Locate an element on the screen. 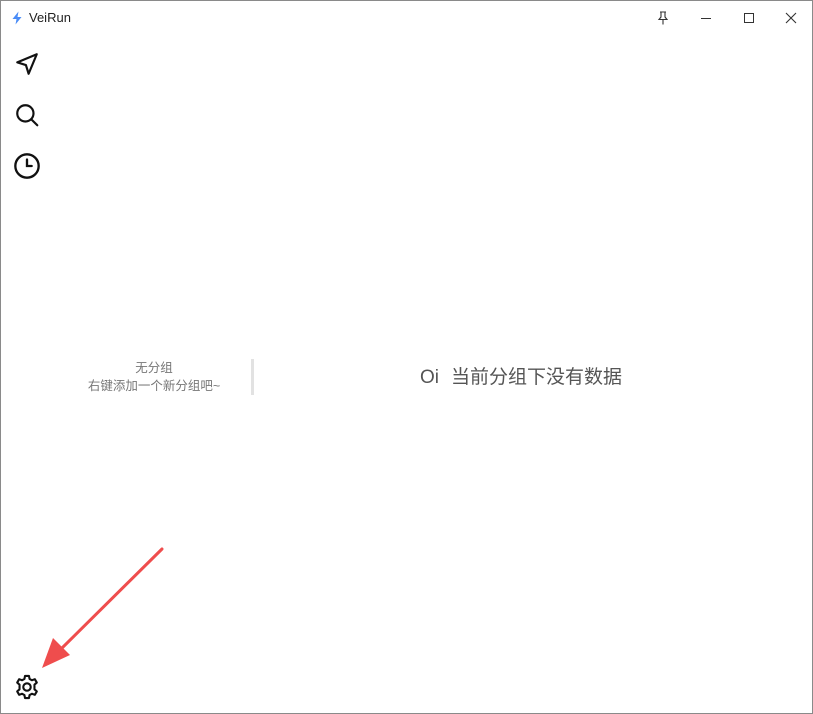 This screenshot has height=714, width=813. close-icon is located at coordinates (791, 18).